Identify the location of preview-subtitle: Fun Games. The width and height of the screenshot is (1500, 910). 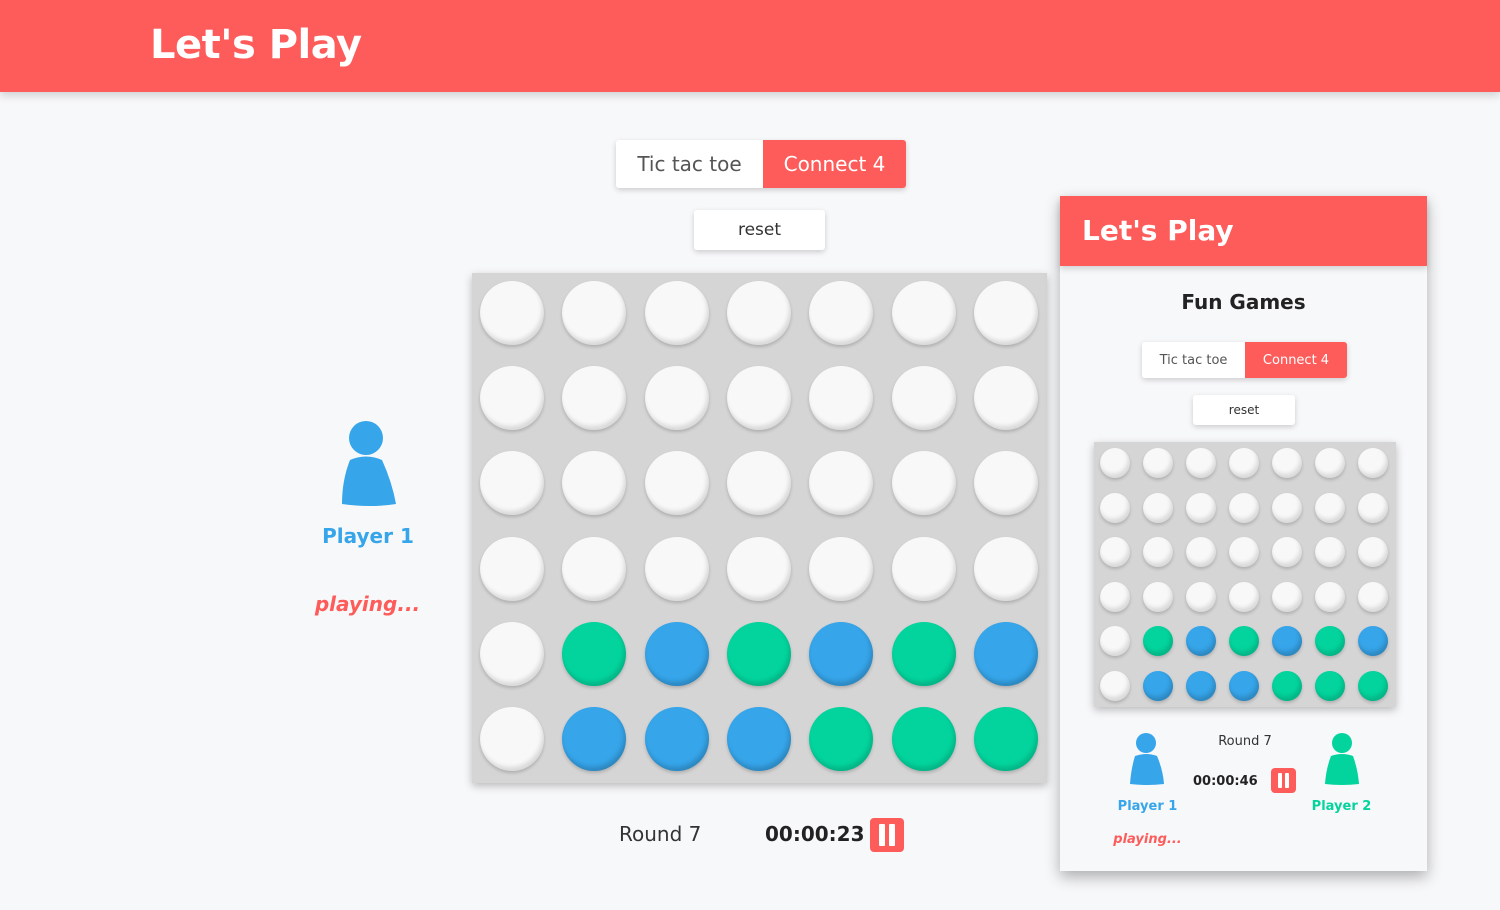
(1243, 302).